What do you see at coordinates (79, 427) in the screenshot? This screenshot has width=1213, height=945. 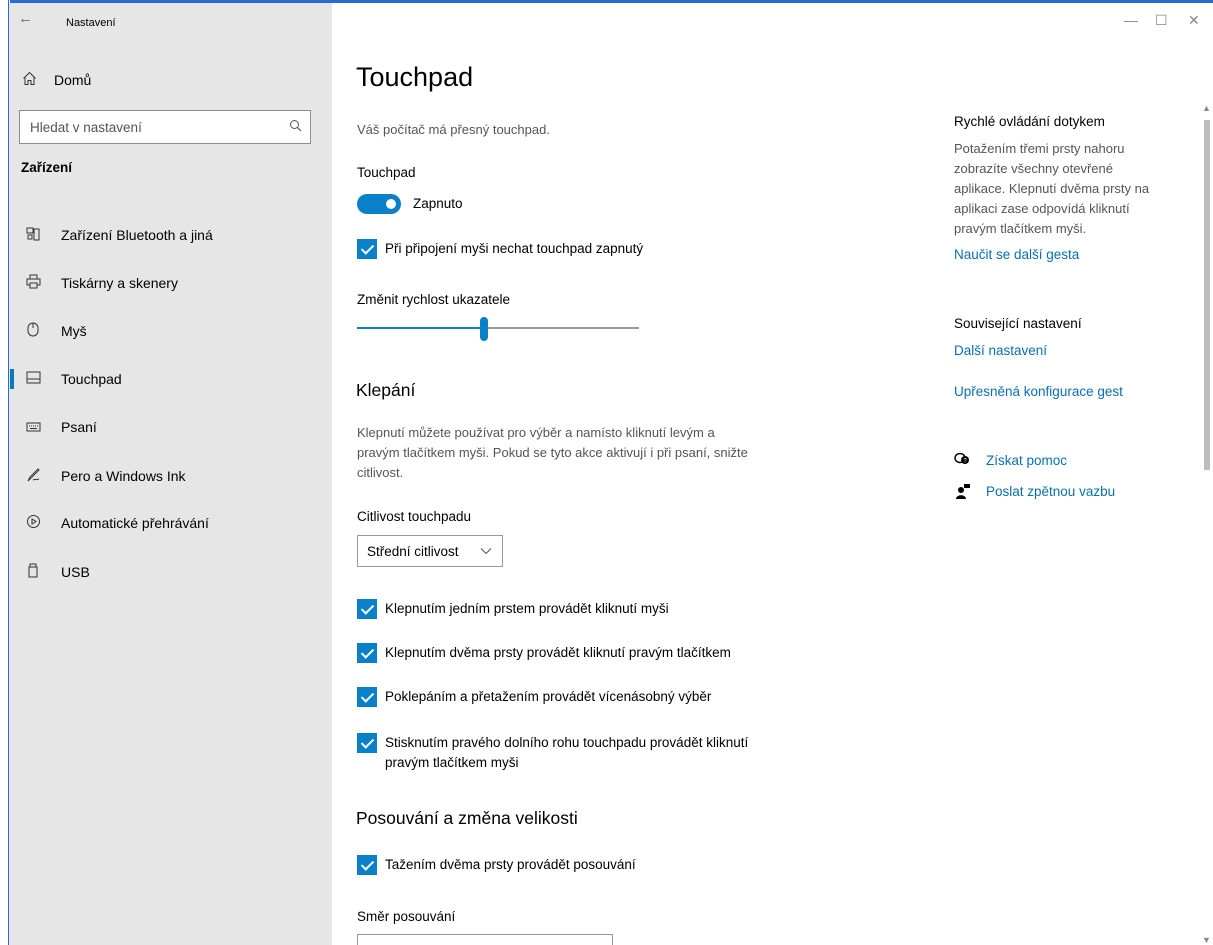 I see `sidebar-item-label: Psaní` at bounding box center [79, 427].